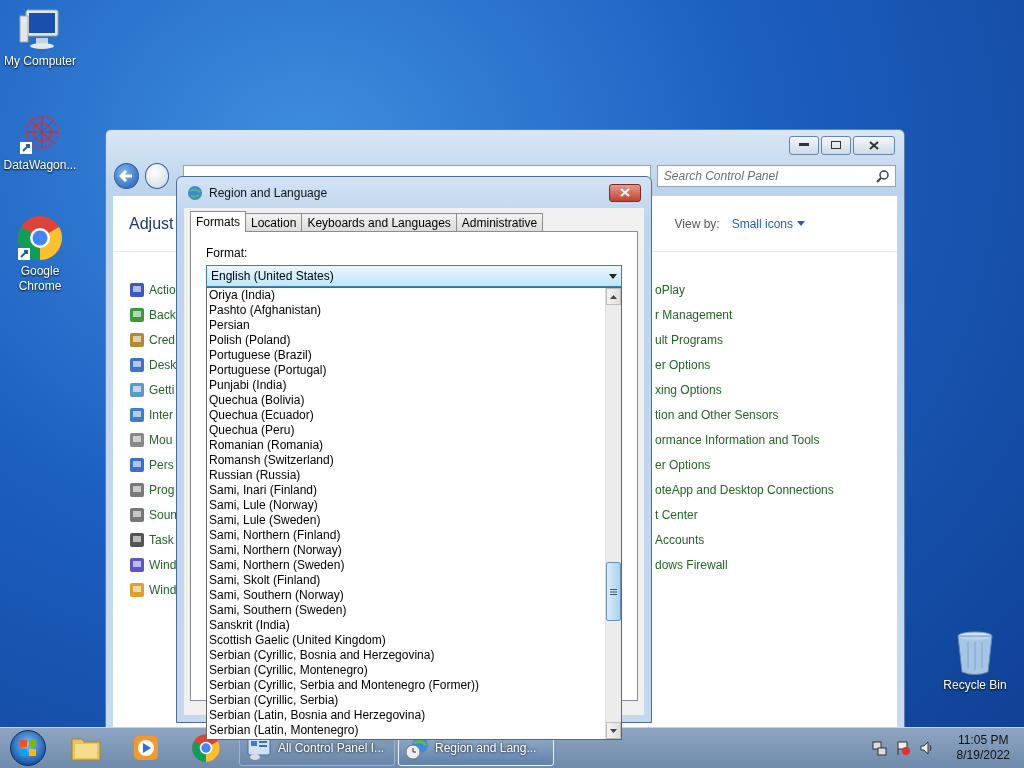 The height and width of the screenshot is (768, 1024). I want to click on applet-link: oPlay, so click(670, 289).